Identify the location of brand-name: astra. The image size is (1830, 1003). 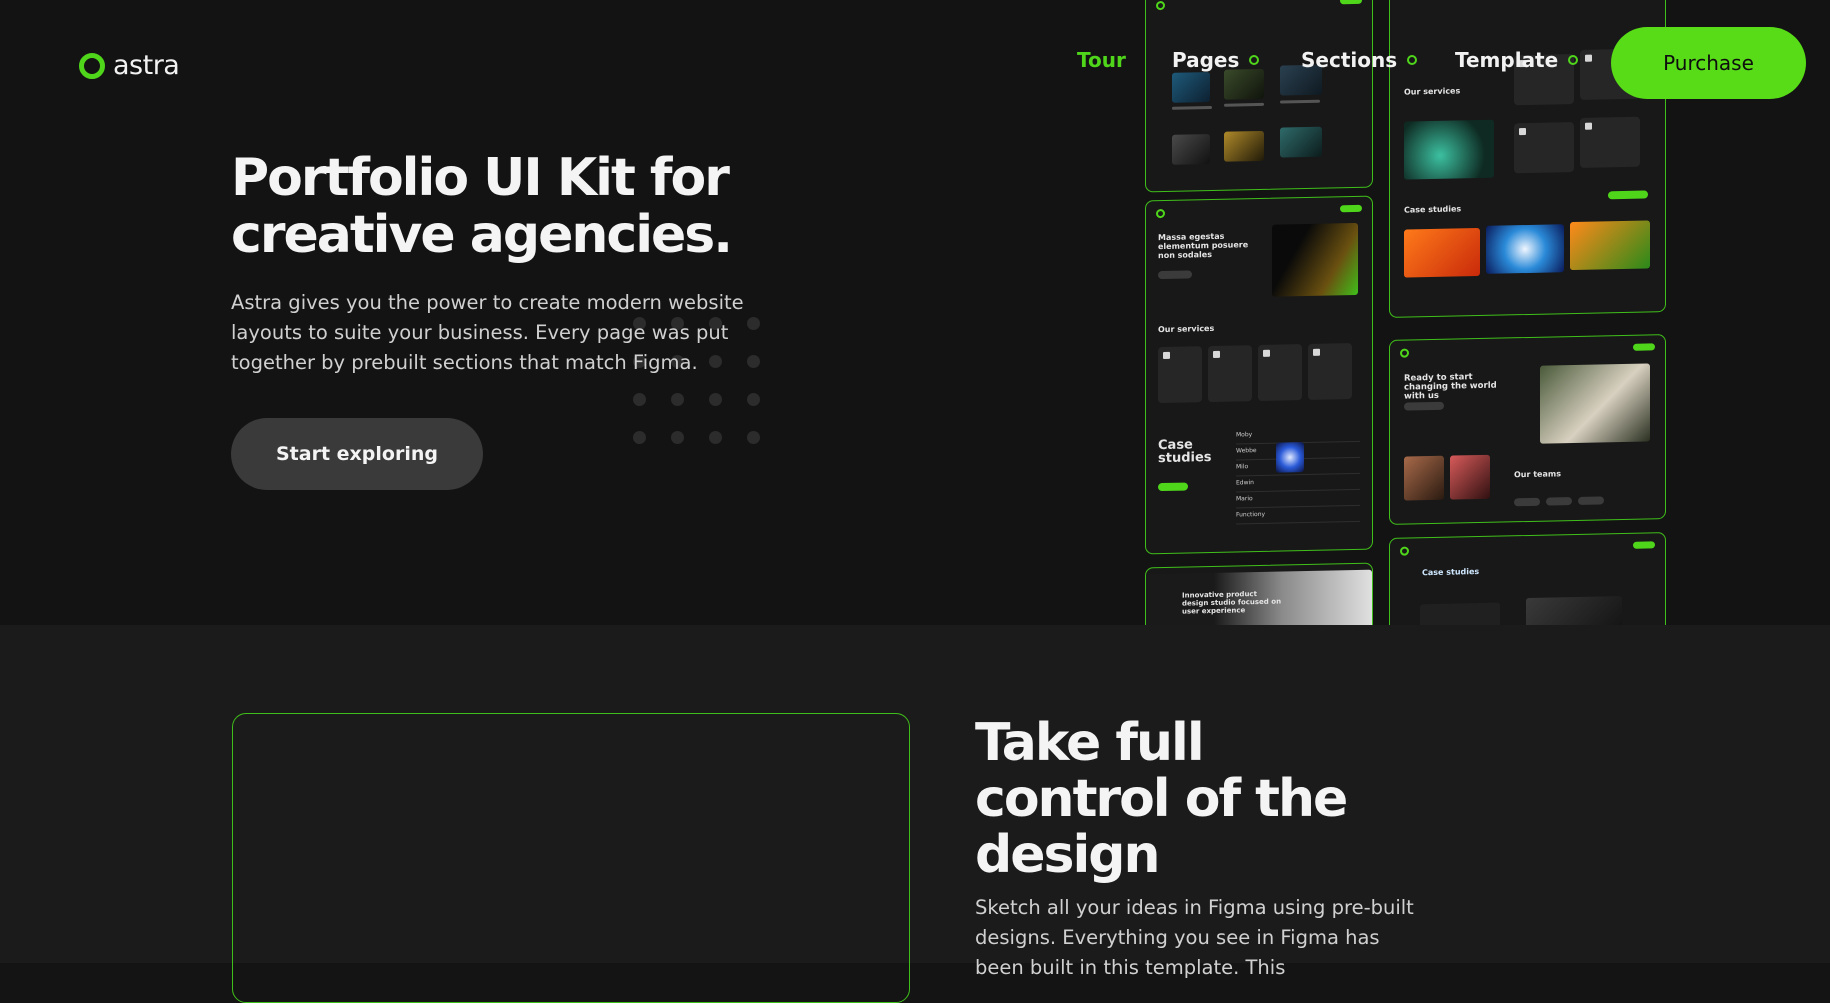
(146, 65).